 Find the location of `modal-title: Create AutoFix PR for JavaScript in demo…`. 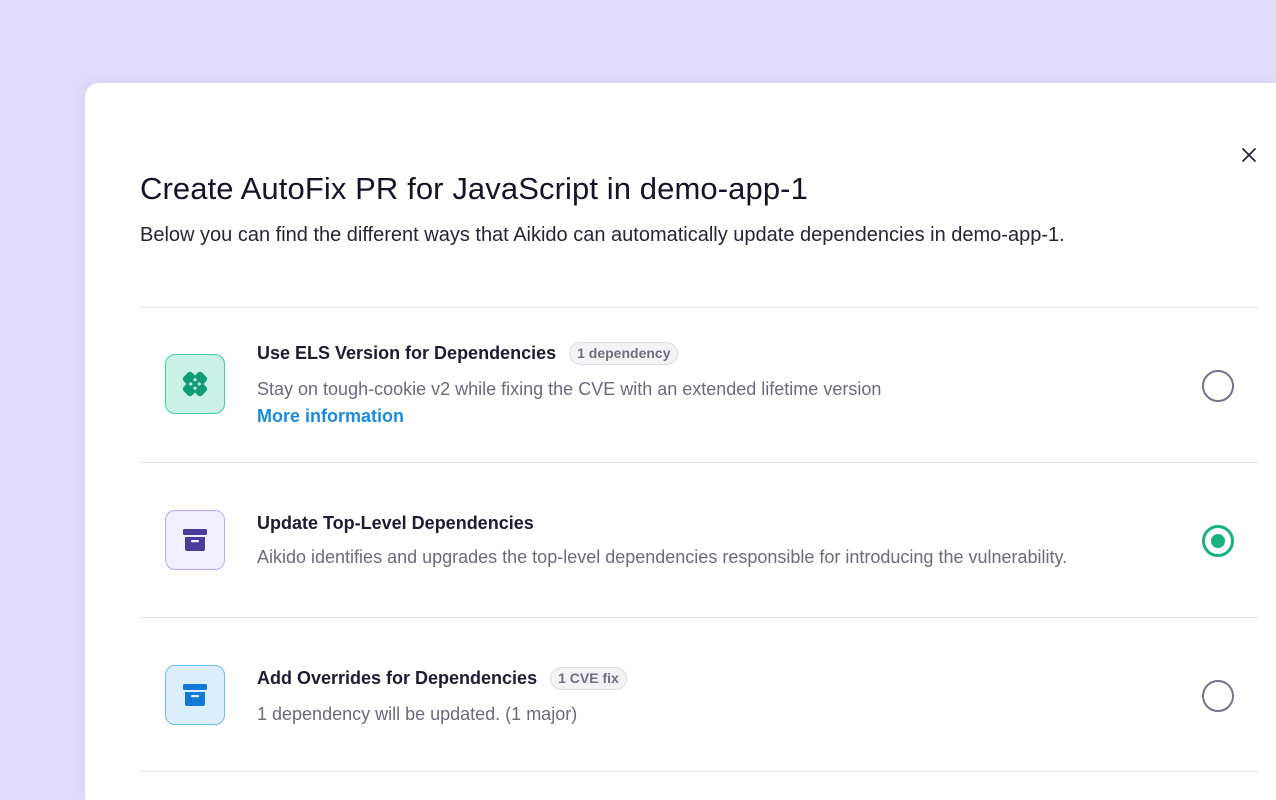

modal-title: Create AutoFix PR for JavaScript in demo… is located at coordinates (474, 188).